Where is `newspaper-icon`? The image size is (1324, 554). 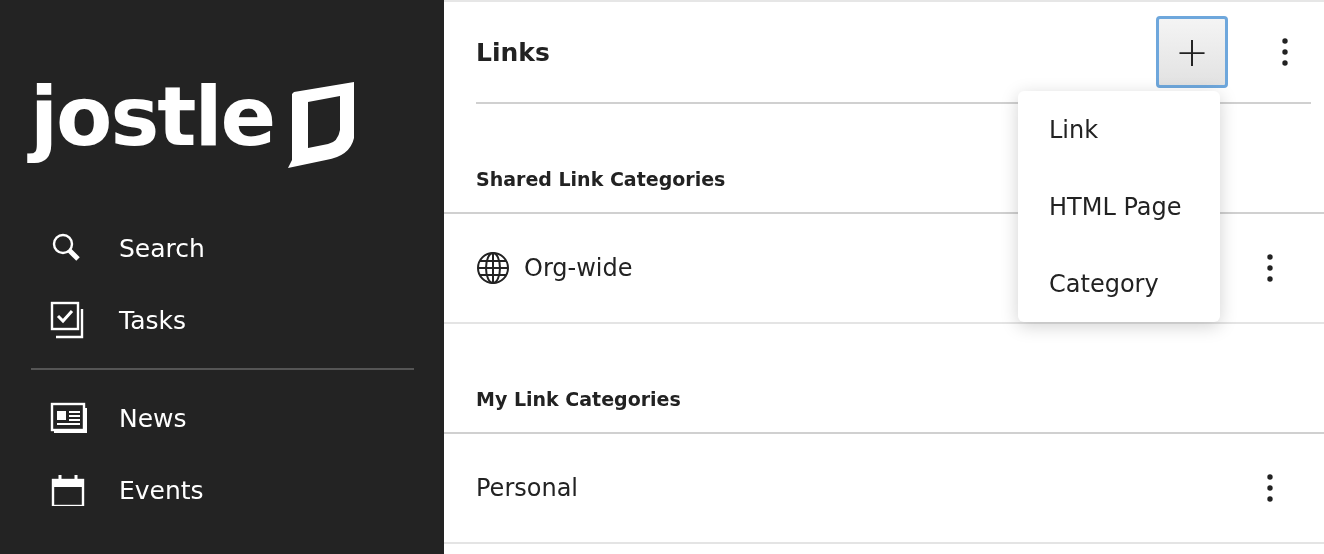 newspaper-icon is located at coordinates (69, 418).